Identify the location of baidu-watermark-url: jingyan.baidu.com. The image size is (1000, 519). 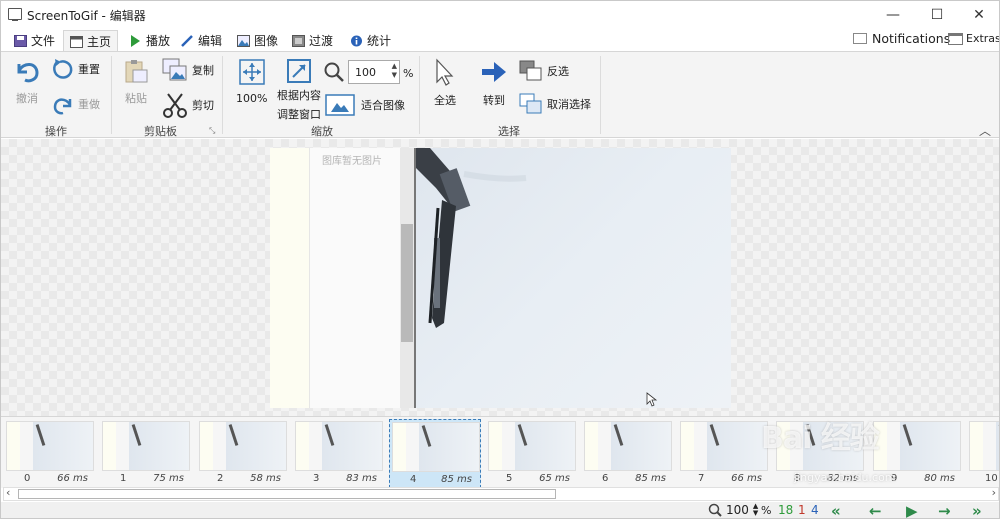
(845, 477).